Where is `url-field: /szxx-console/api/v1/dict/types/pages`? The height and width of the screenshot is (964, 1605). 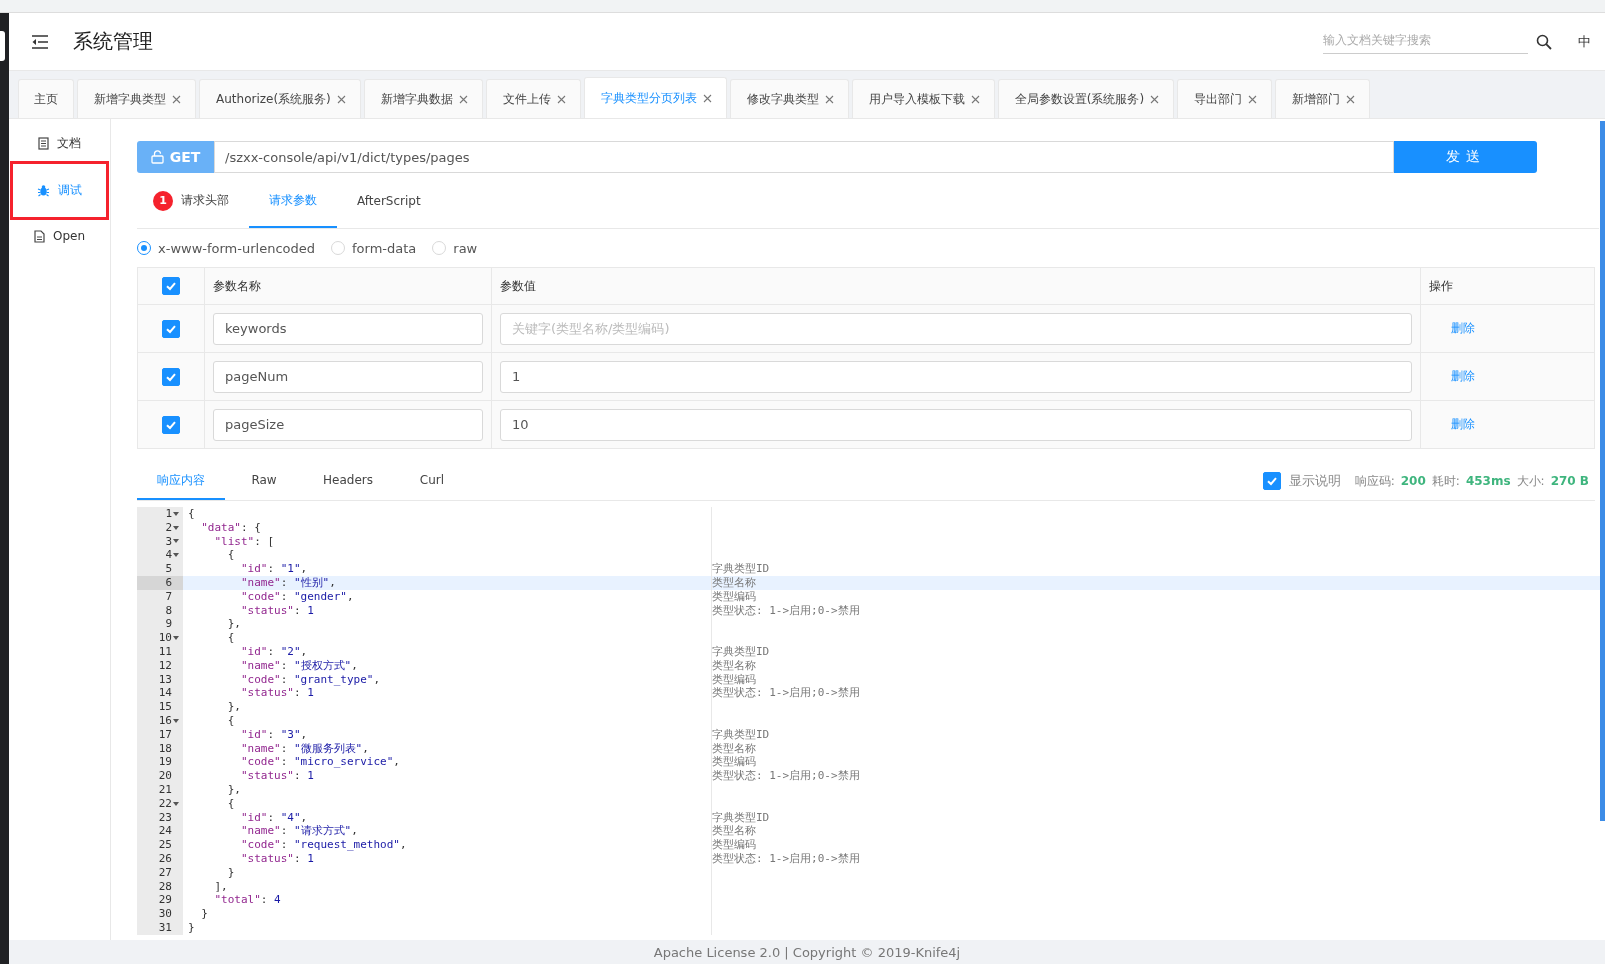
url-field: /szxx-console/api/v1/dict/types/pages is located at coordinates (804, 157).